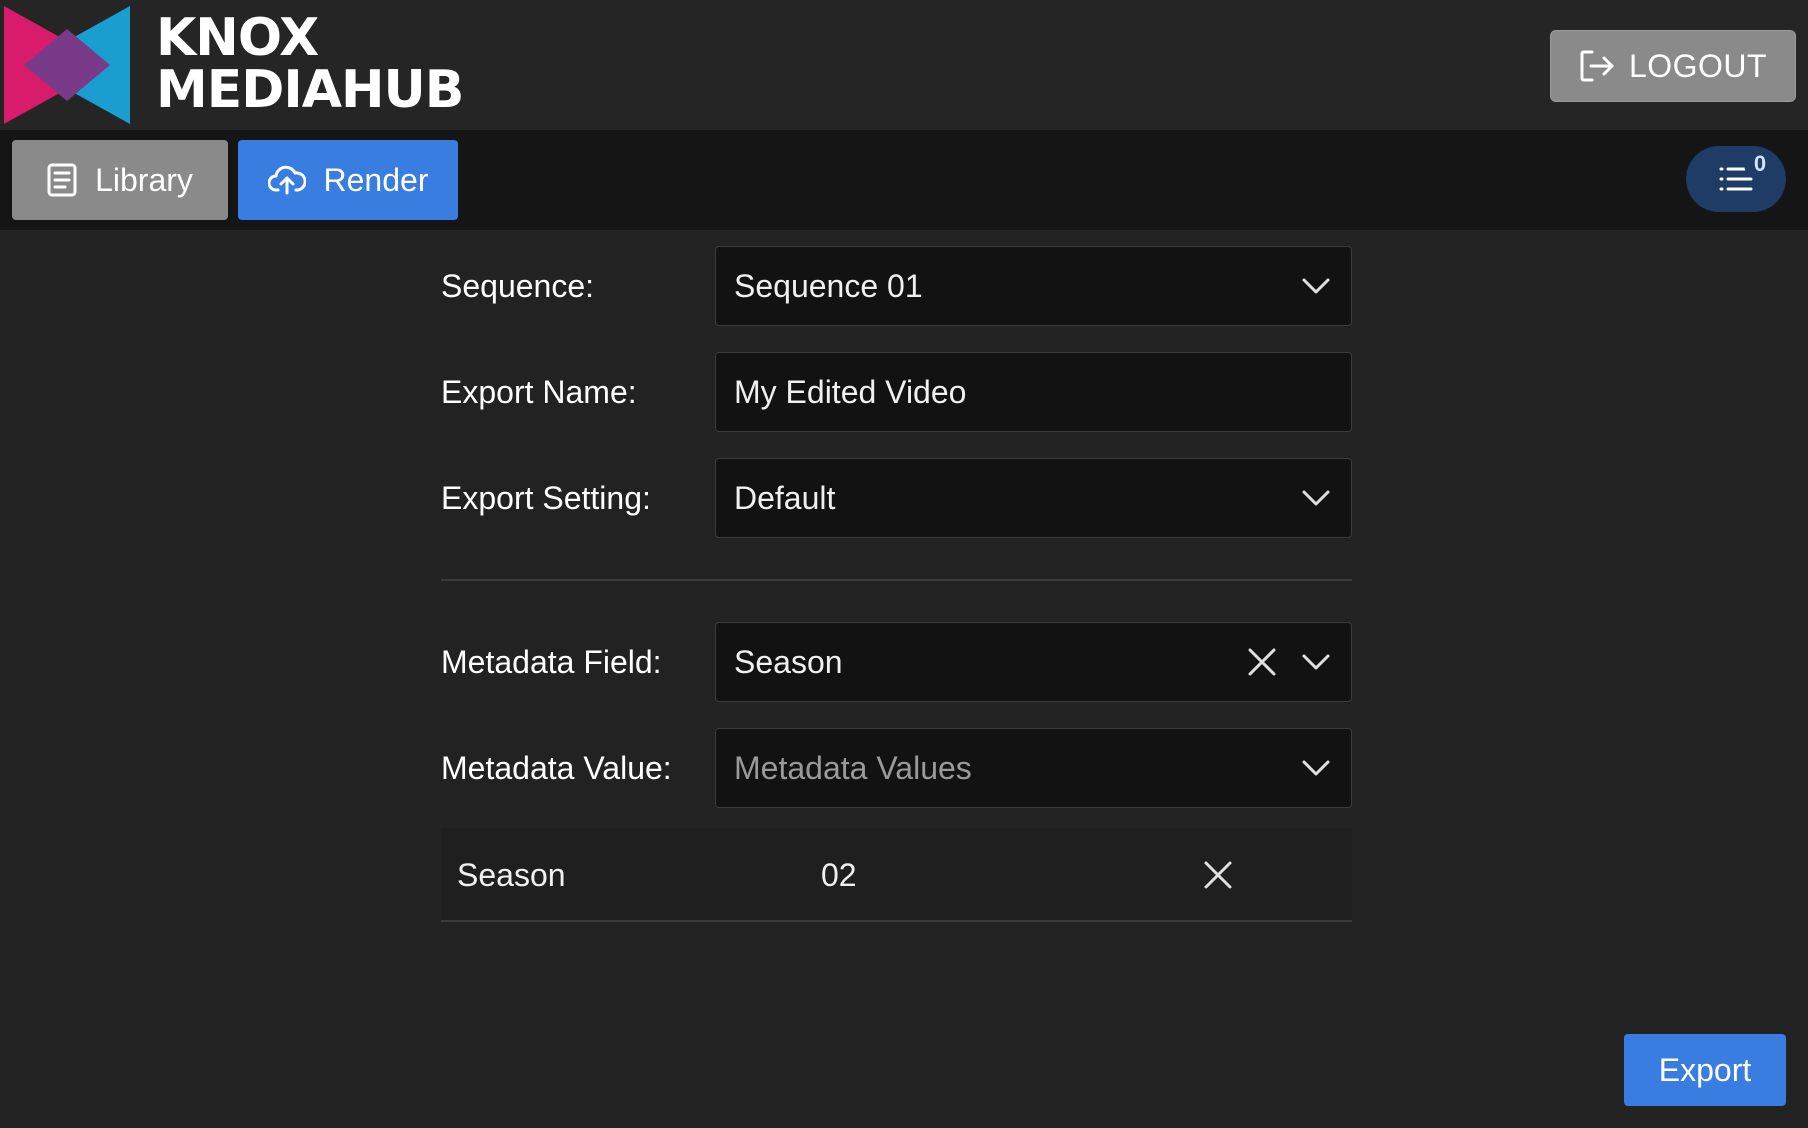  Describe the element at coordinates (853, 767) in the screenshot. I see `metadata-value-placeholder: Metadata Values` at that location.